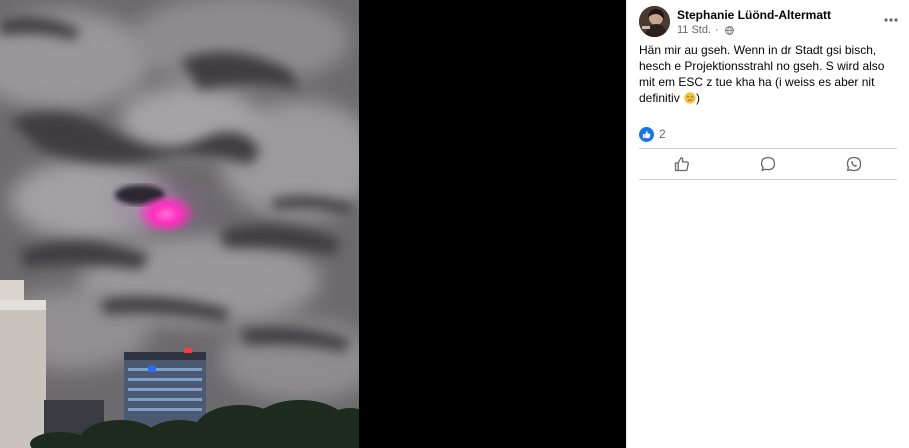 The width and height of the screenshot is (909, 448). Describe the element at coordinates (694, 30) in the screenshot. I see `post-timestamp: 11 Std.` at that location.